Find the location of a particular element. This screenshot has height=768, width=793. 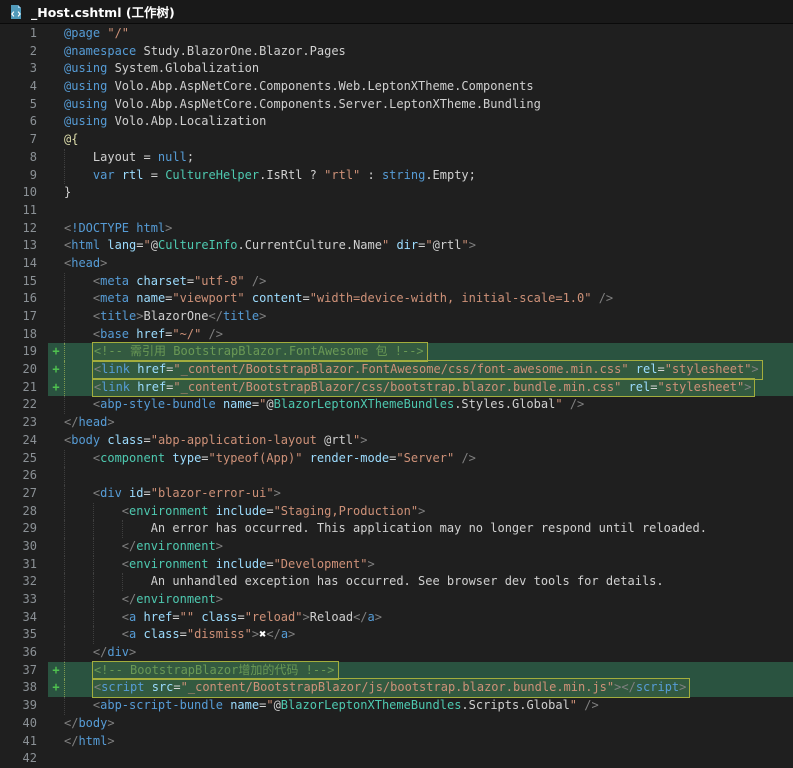

code-line: 37 + <!-- BootstrapBlazor增加的代码 !--> is located at coordinates (396, 670).